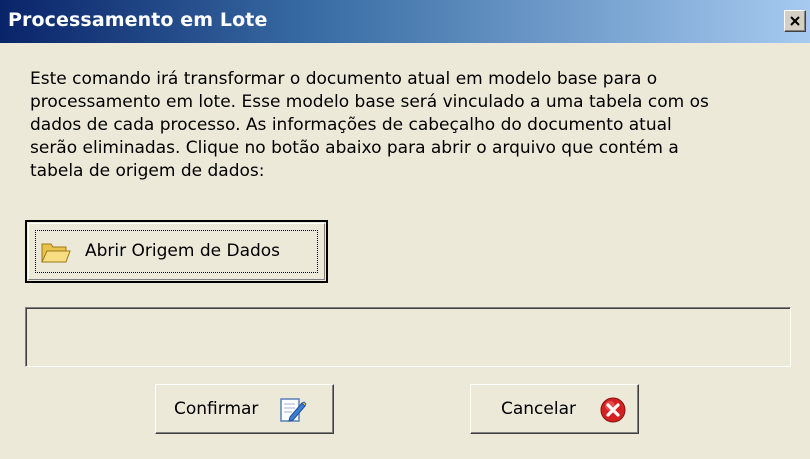 This screenshot has width=810, height=459. I want to click on confirm-button: Confirmar, so click(244, 409).